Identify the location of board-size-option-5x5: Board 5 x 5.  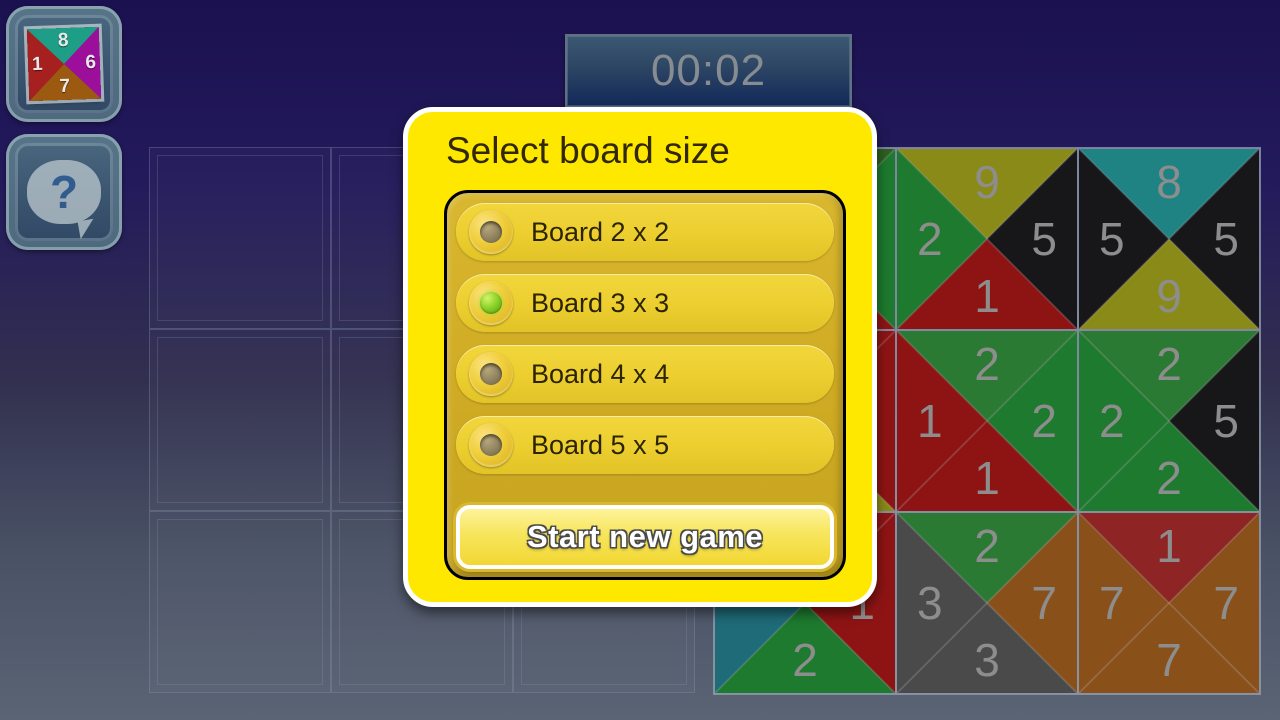
(645, 445).